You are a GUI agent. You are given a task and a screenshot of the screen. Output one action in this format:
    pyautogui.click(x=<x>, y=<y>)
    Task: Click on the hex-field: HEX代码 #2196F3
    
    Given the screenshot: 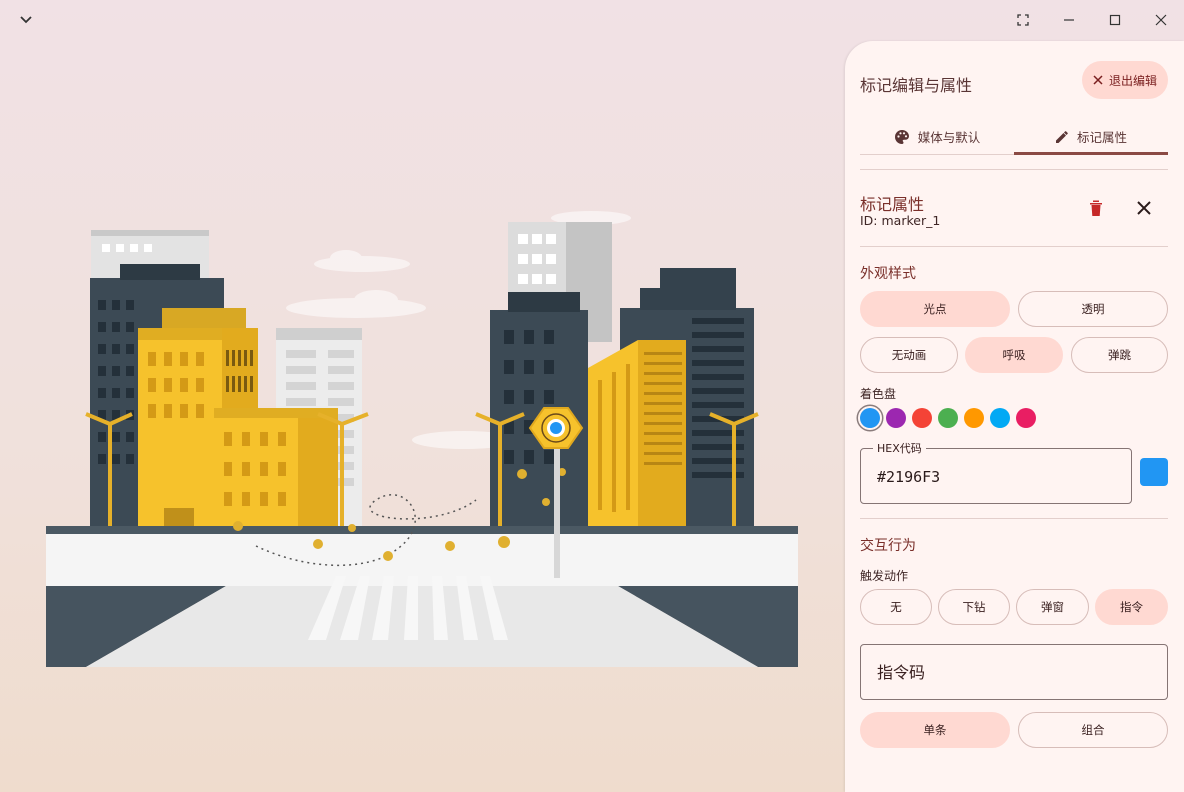 What is the action you would take?
    pyautogui.click(x=996, y=472)
    